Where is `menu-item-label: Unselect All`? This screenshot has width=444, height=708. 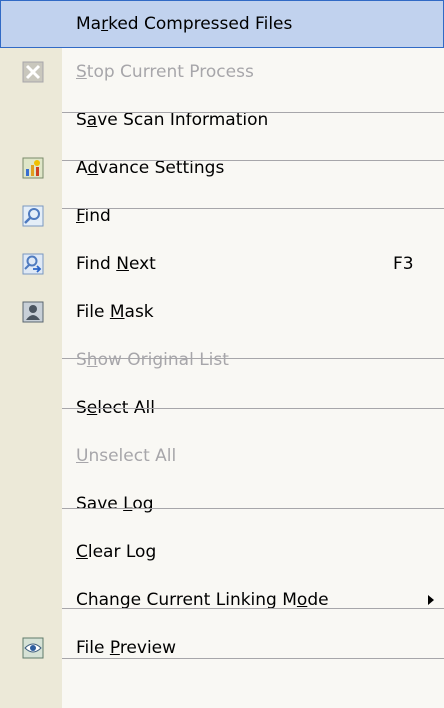 menu-item-label: Unselect All is located at coordinates (126, 456).